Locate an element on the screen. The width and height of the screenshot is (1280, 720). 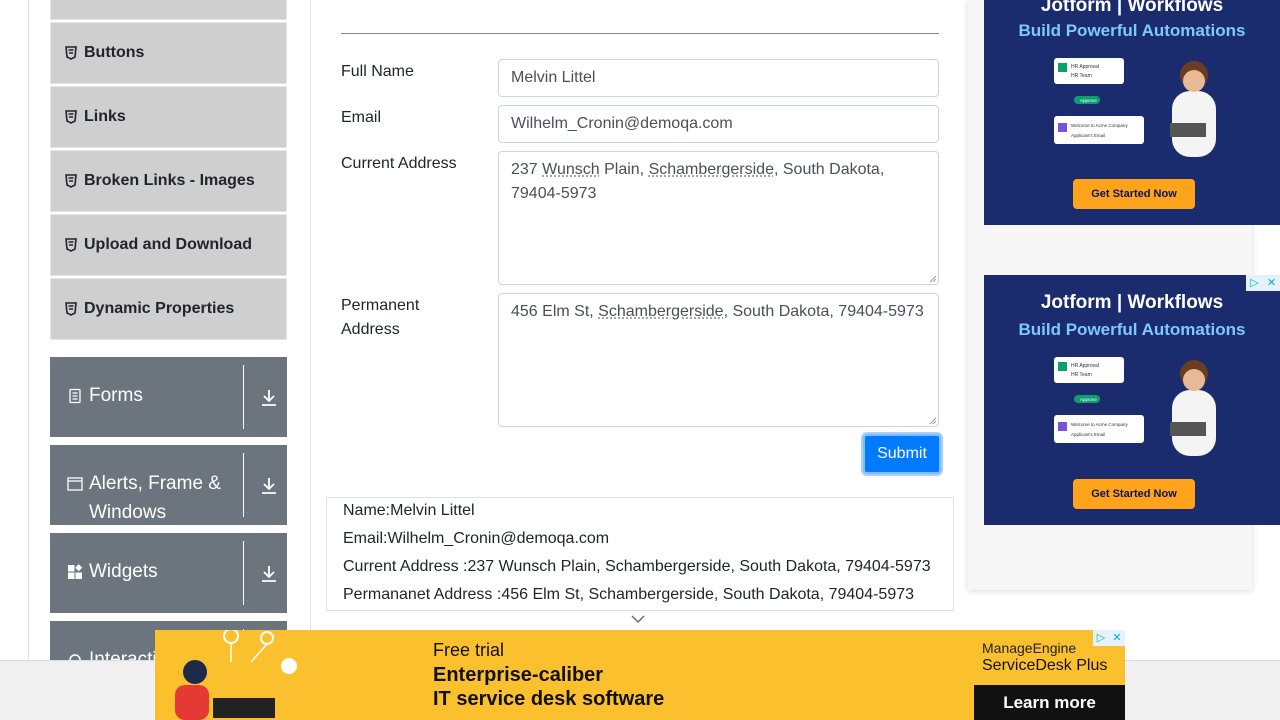
sidebar-group-forms: Forms is located at coordinates (168, 397).